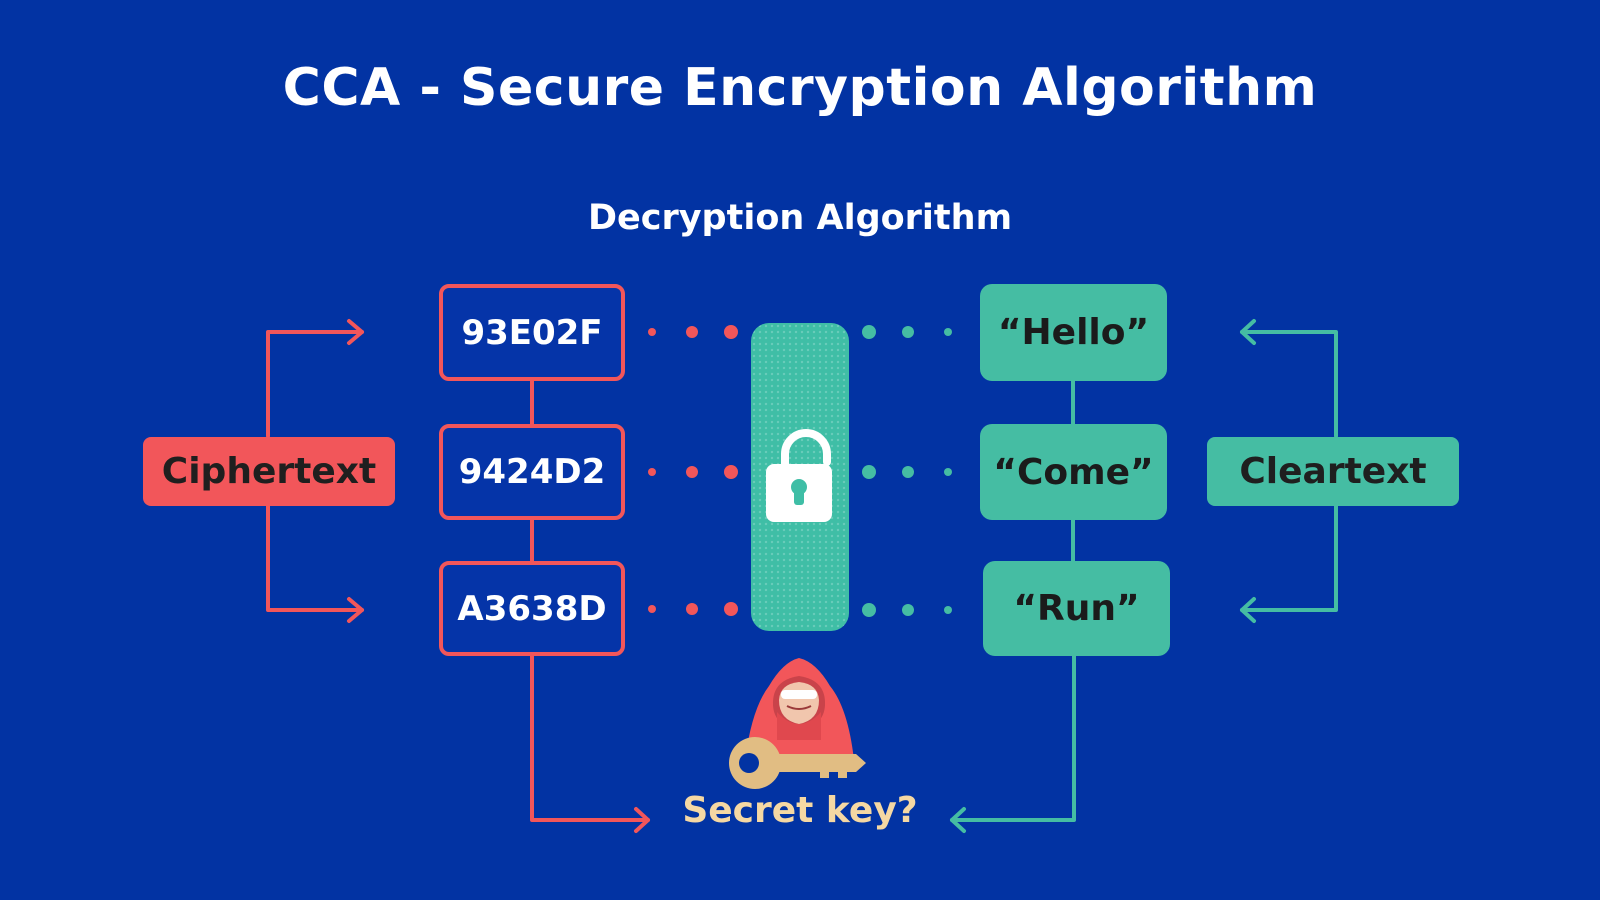 The width and height of the screenshot is (1600, 900). What do you see at coordinates (800, 218) in the screenshot?
I see `section-subtitle: Decryption Algorithm` at bounding box center [800, 218].